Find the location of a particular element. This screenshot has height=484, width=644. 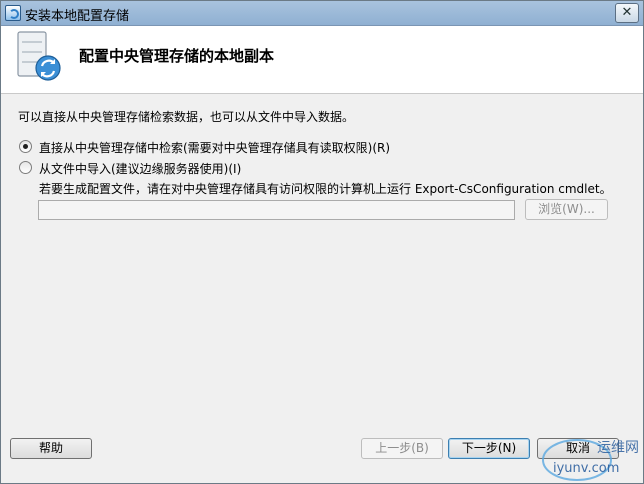

window-title: 安装本地配置存储 is located at coordinates (77, 16).